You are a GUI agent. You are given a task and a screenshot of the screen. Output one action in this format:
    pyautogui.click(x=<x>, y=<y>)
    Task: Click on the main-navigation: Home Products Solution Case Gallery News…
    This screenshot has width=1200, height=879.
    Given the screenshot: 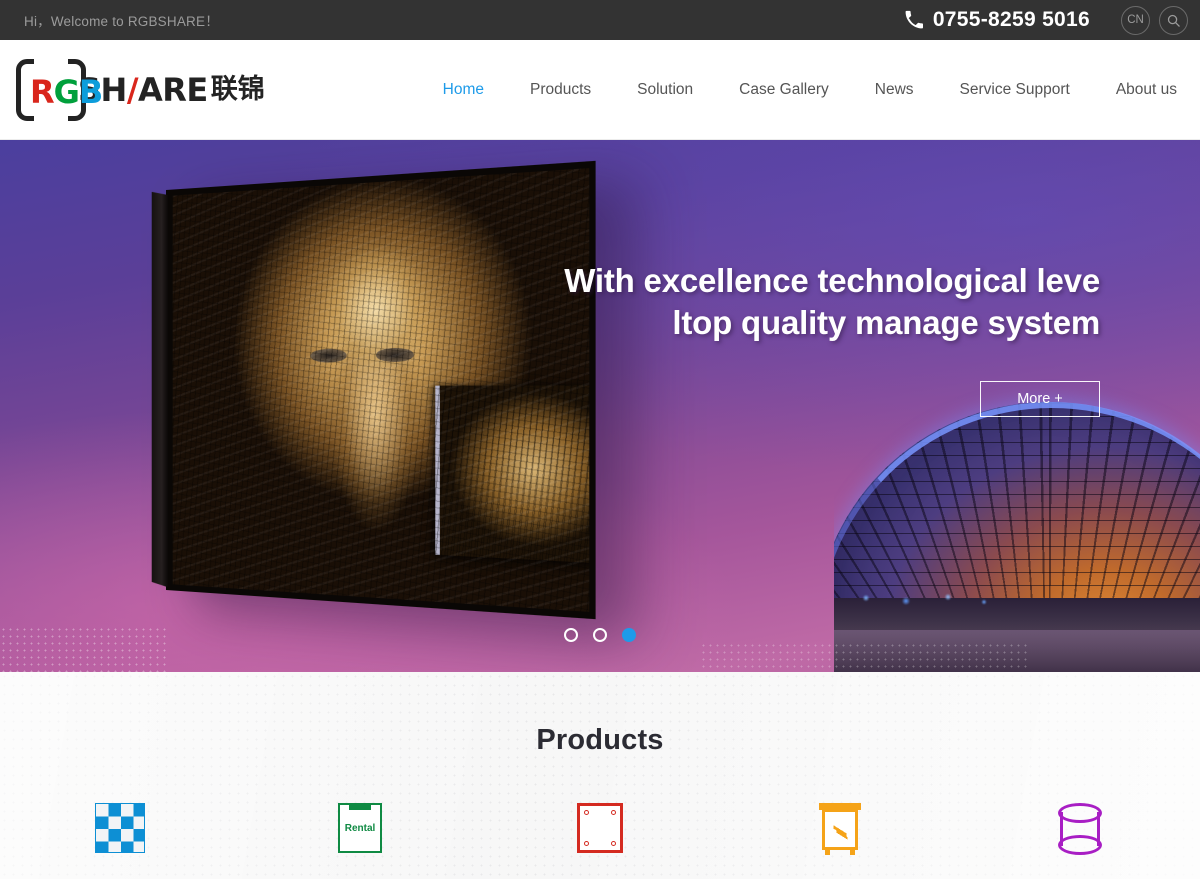 What is the action you would take?
    pyautogui.click(x=810, y=90)
    